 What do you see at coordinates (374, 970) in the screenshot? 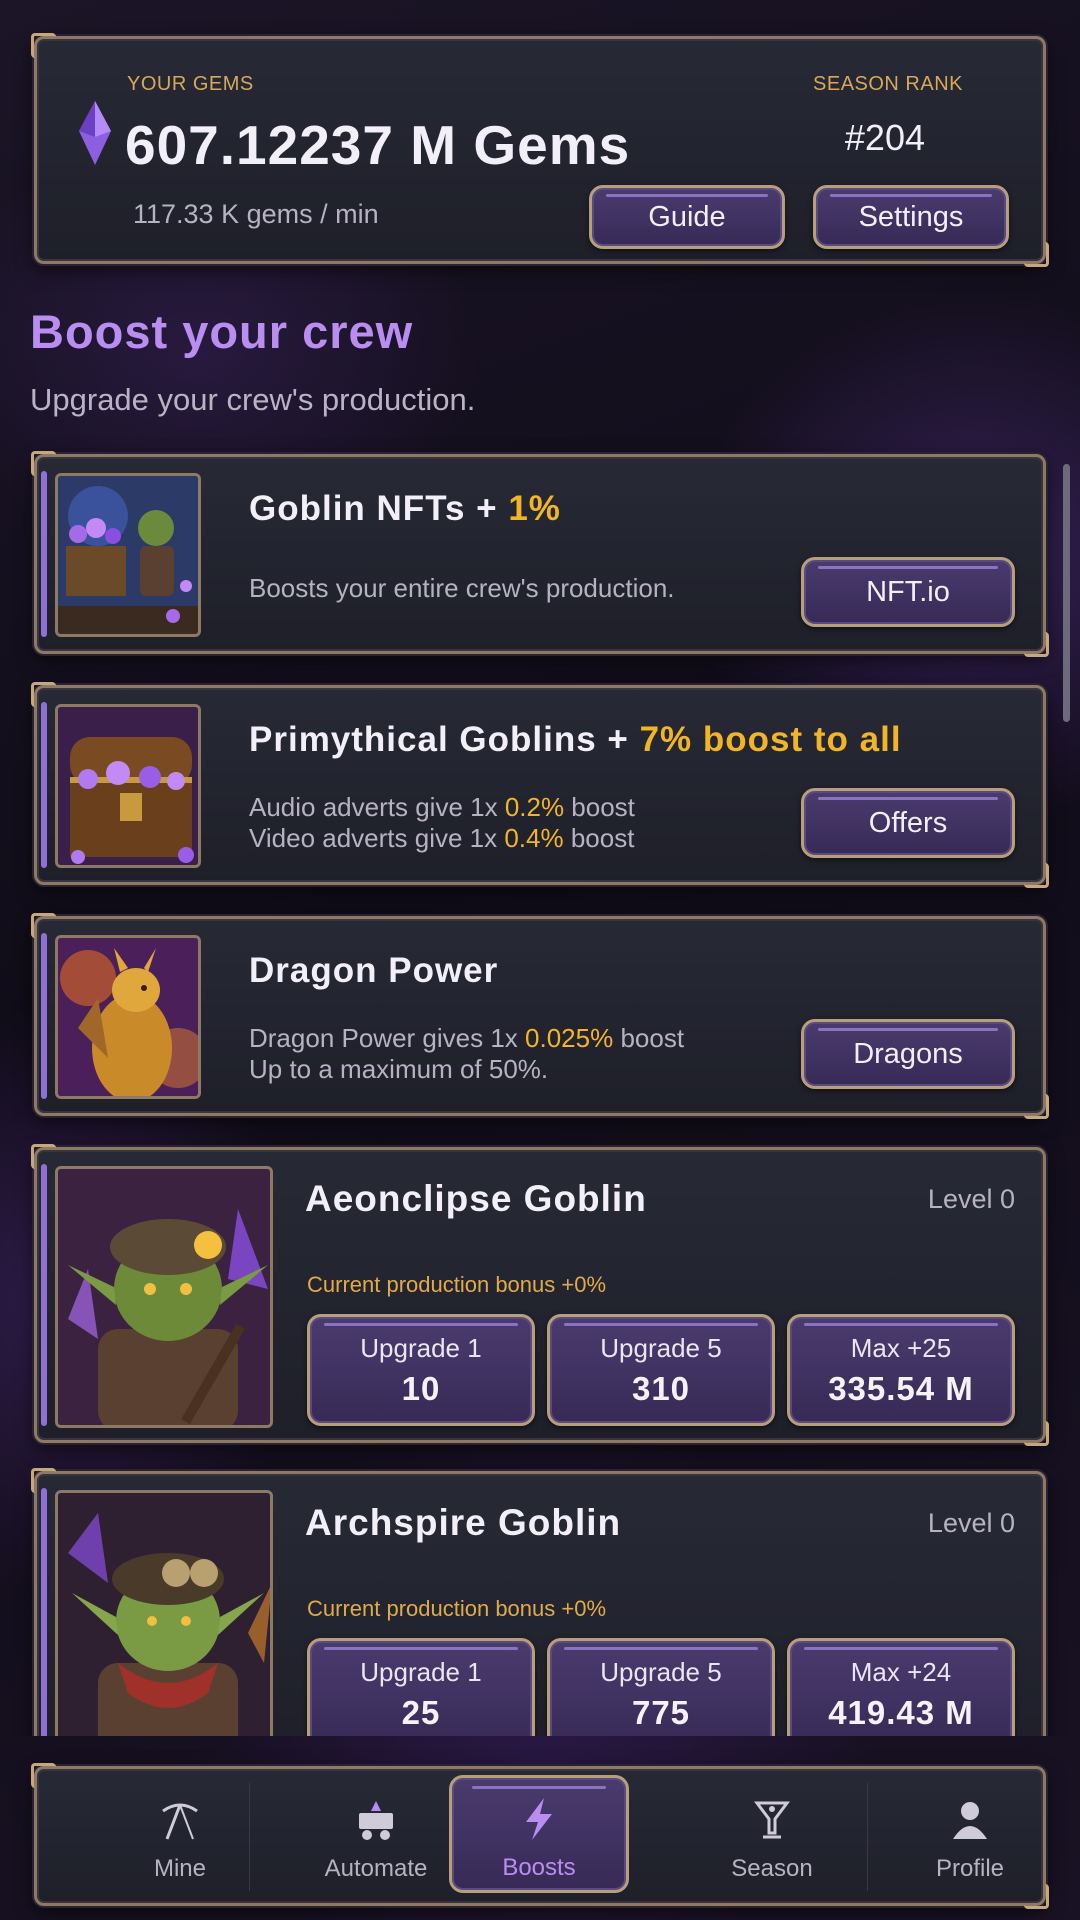
I see `boost-title: Dragon Power` at bounding box center [374, 970].